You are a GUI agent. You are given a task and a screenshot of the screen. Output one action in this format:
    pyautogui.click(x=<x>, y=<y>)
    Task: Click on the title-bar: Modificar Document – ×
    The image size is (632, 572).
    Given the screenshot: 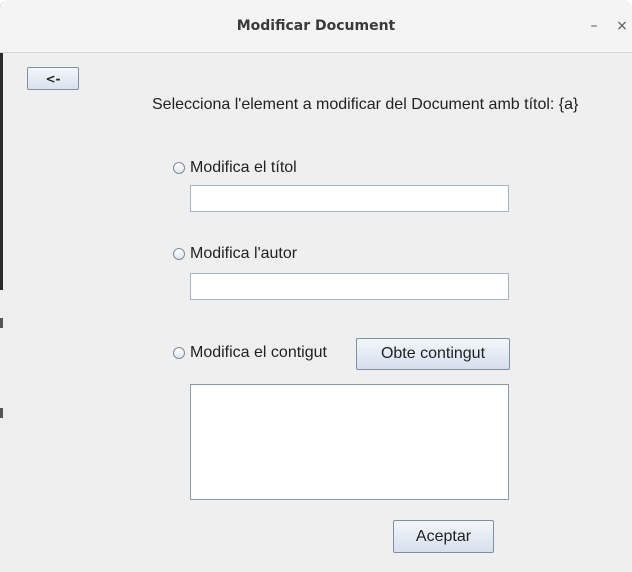 What is the action you would take?
    pyautogui.click(x=316, y=26)
    